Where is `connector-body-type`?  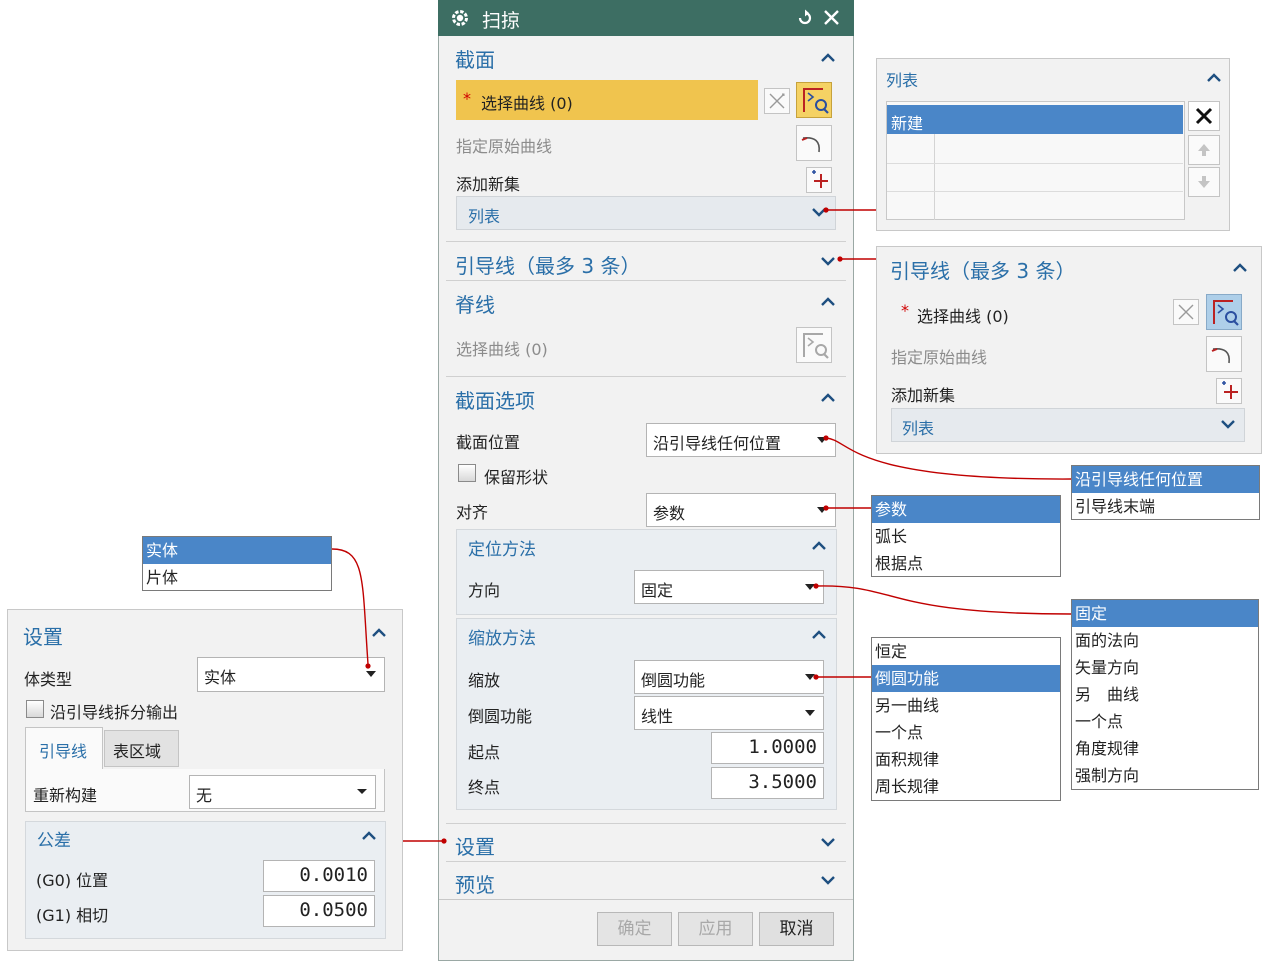
connector-body-type is located at coordinates (350, 606).